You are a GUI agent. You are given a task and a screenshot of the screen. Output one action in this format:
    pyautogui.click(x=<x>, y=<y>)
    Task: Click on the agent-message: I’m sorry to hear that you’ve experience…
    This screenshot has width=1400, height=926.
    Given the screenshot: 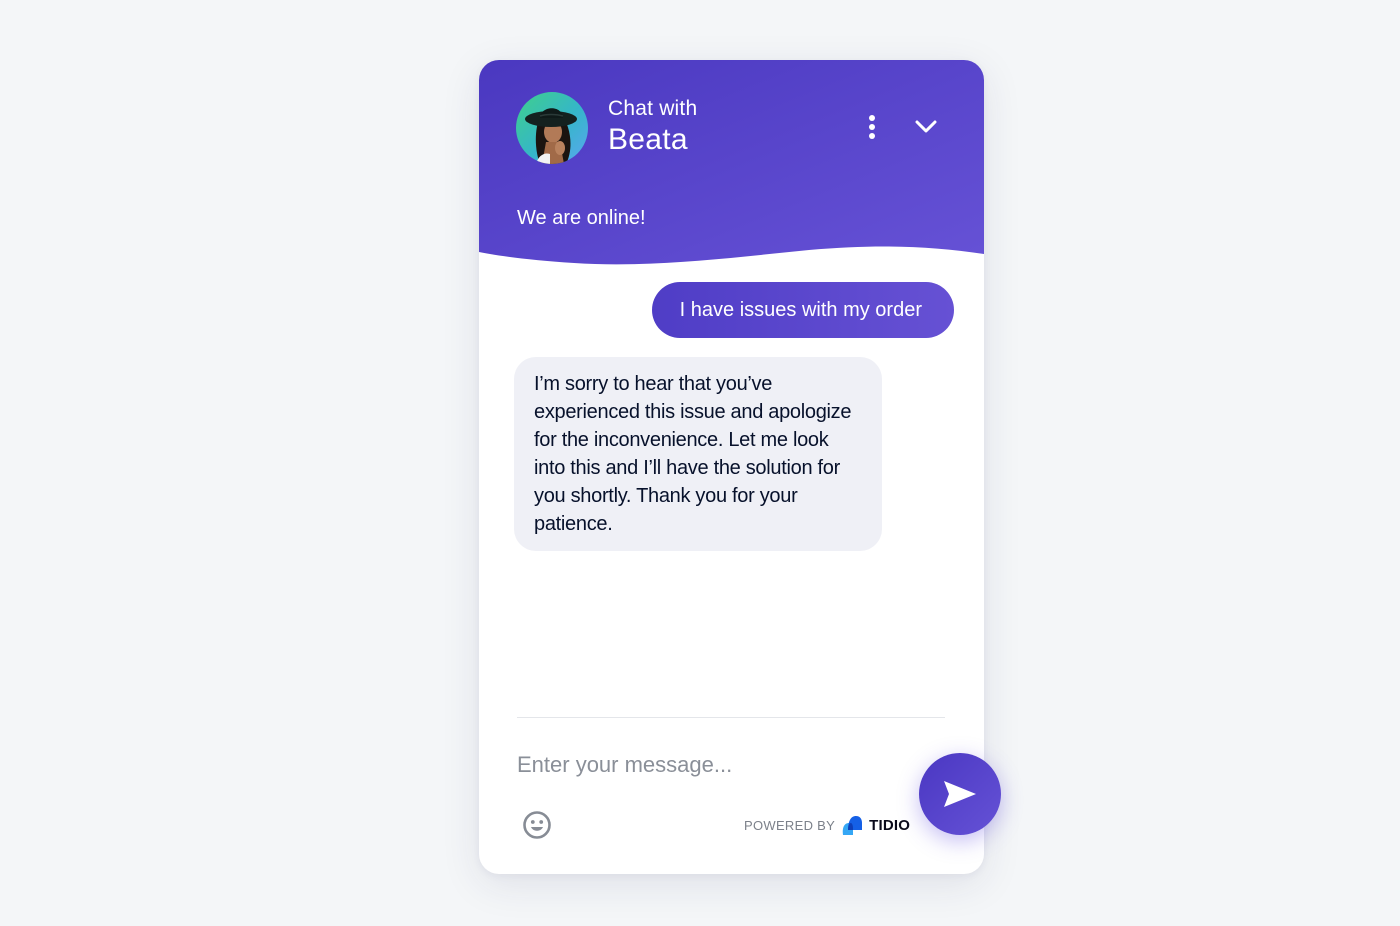 What is the action you would take?
    pyautogui.click(x=698, y=454)
    